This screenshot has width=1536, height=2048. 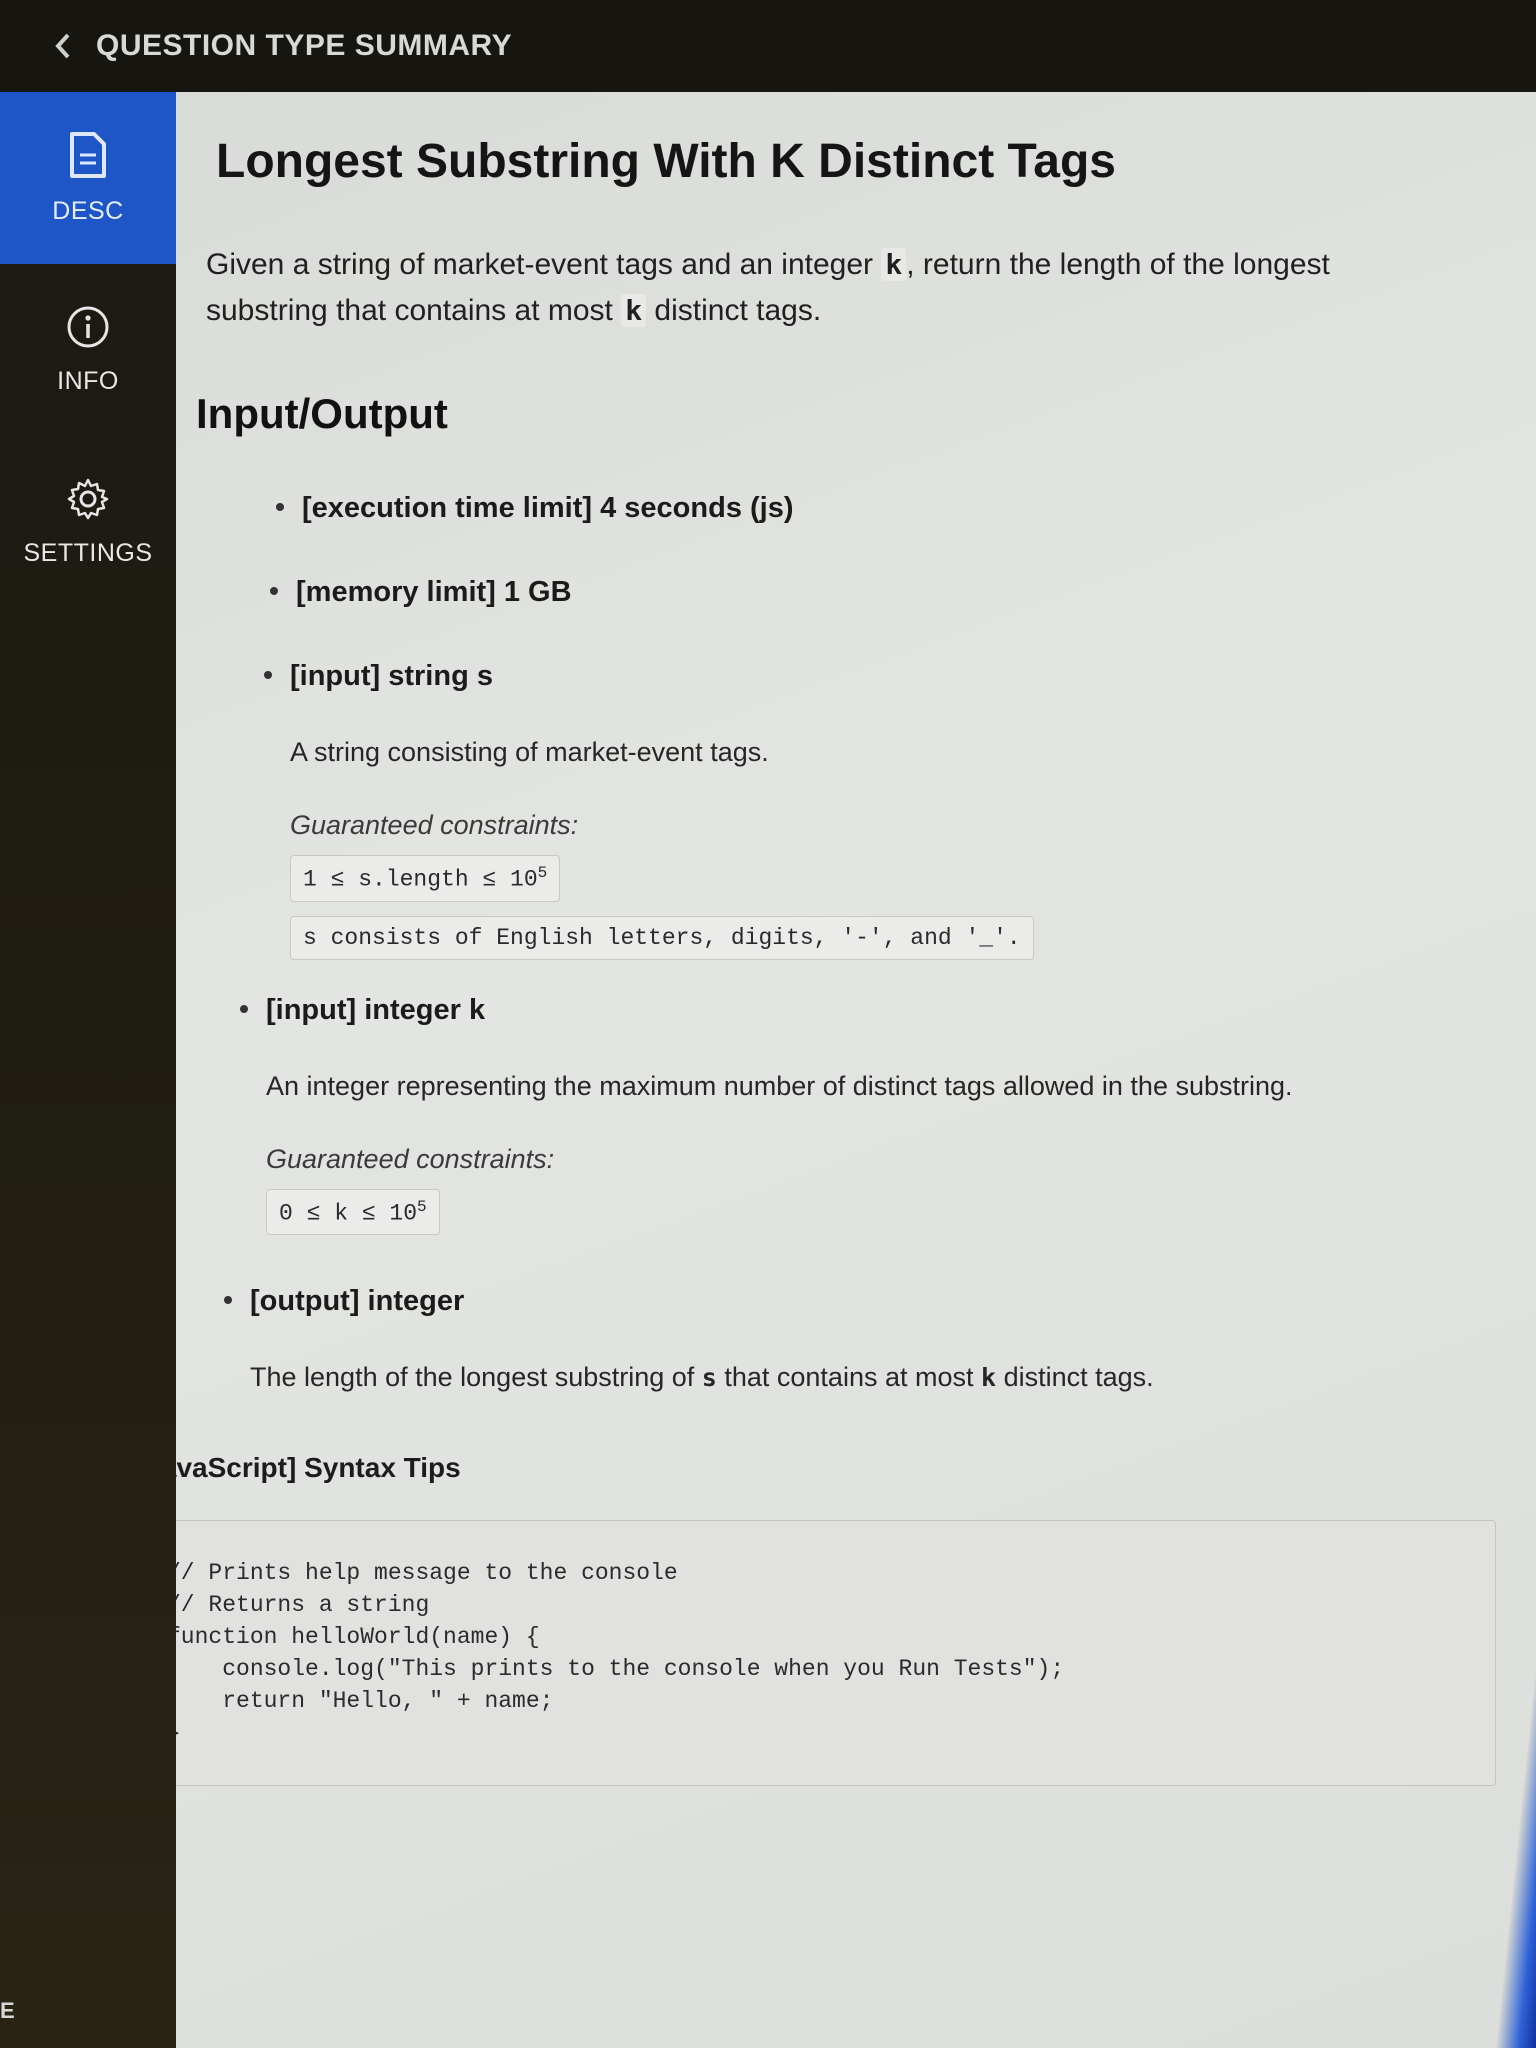 What do you see at coordinates (357, 1301) in the screenshot?
I see `io-item-head: [output] integer` at bounding box center [357, 1301].